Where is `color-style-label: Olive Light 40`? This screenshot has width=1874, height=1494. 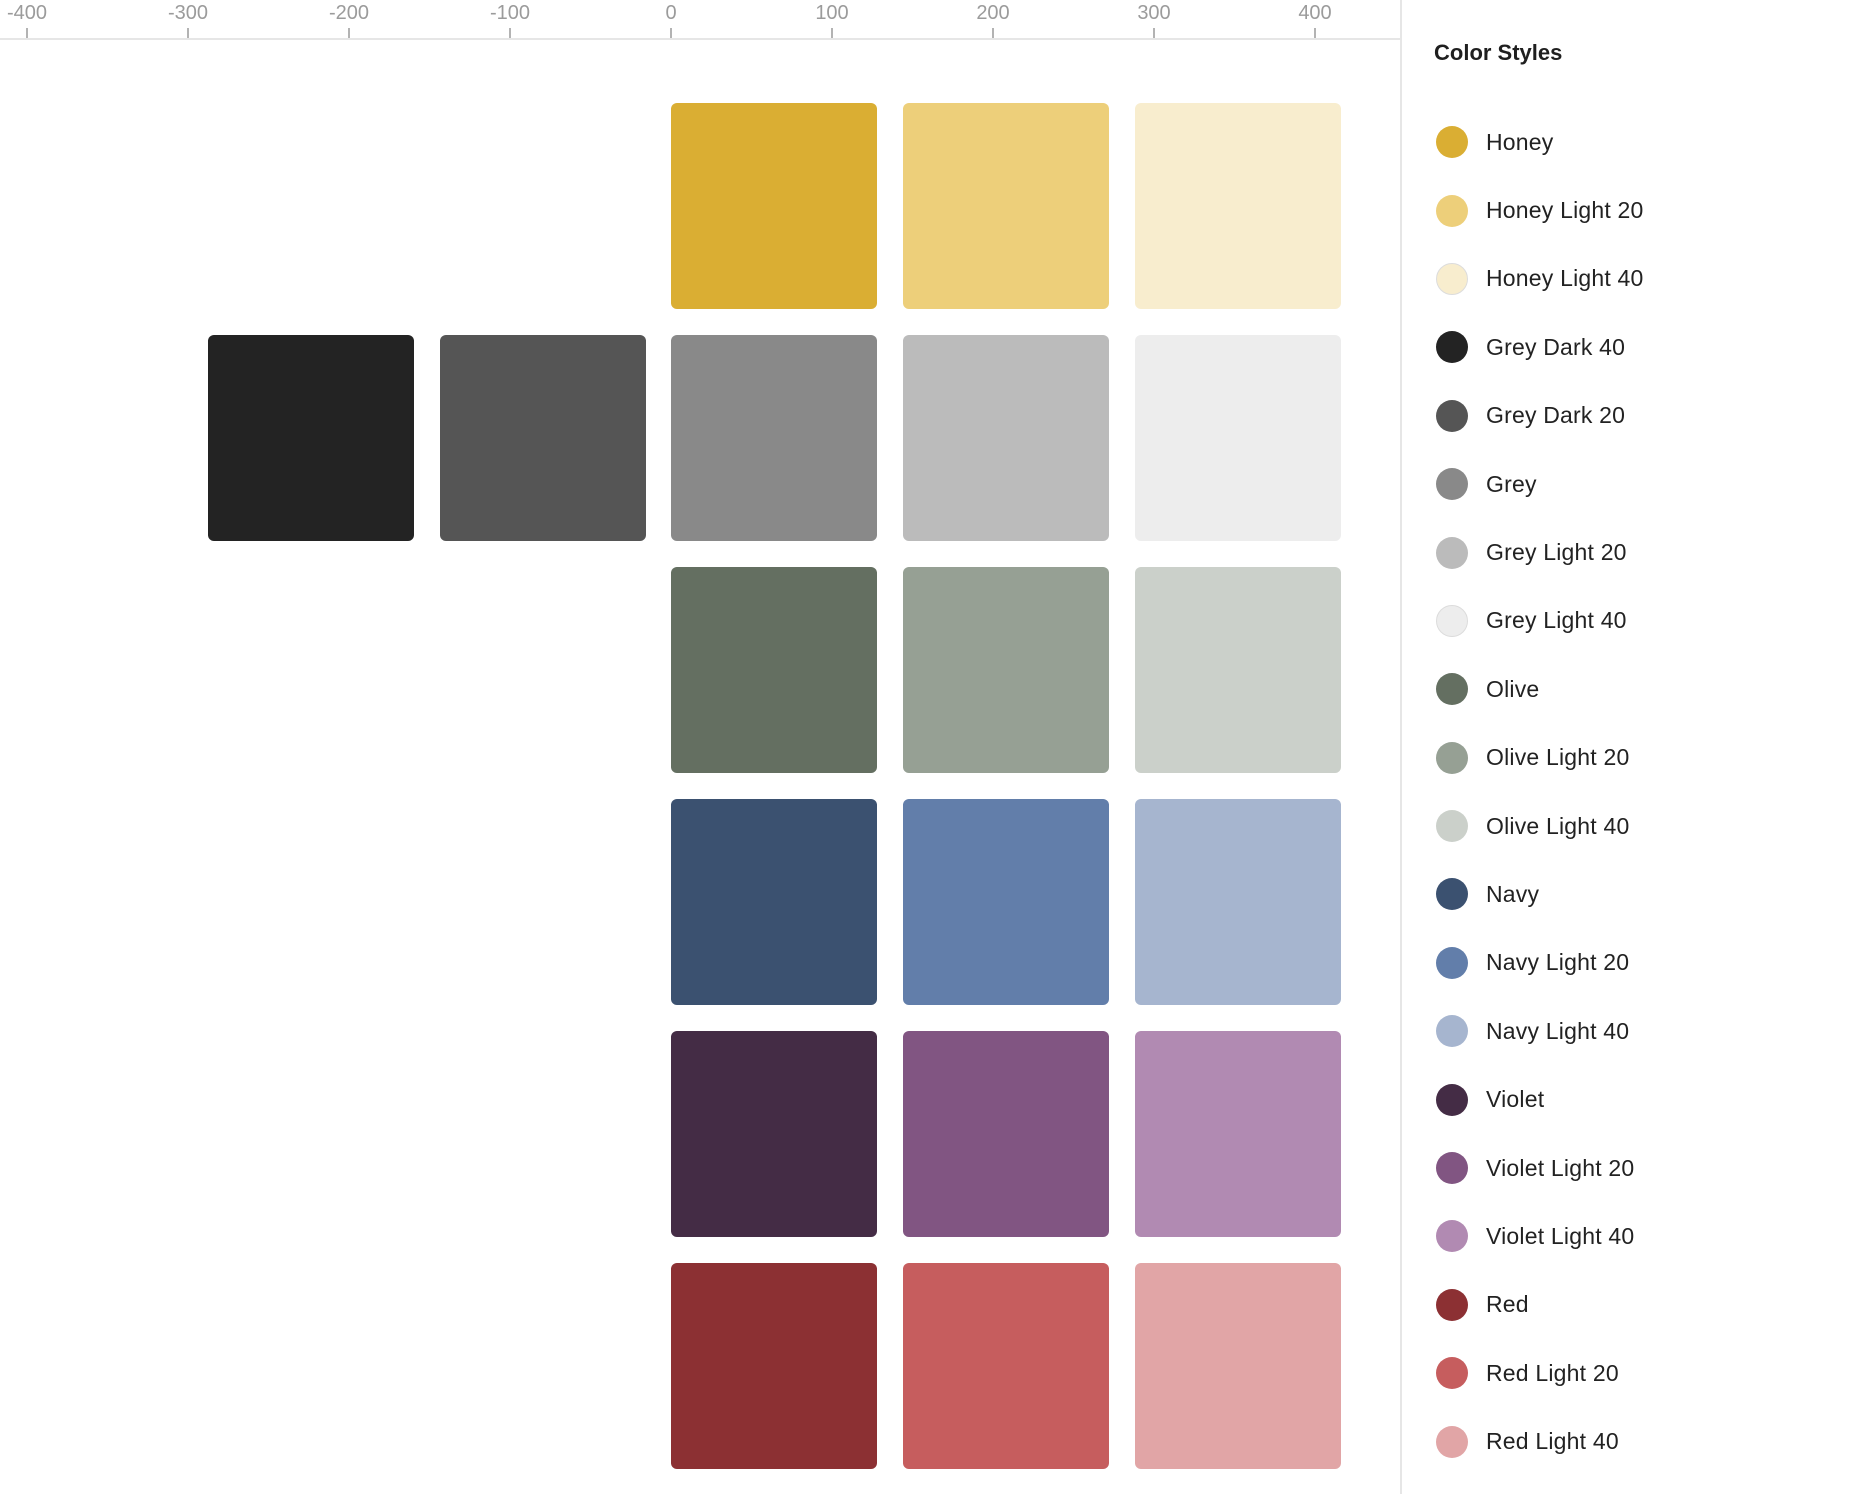 color-style-label: Olive Light 40 is located at coordinates (1558, 825).